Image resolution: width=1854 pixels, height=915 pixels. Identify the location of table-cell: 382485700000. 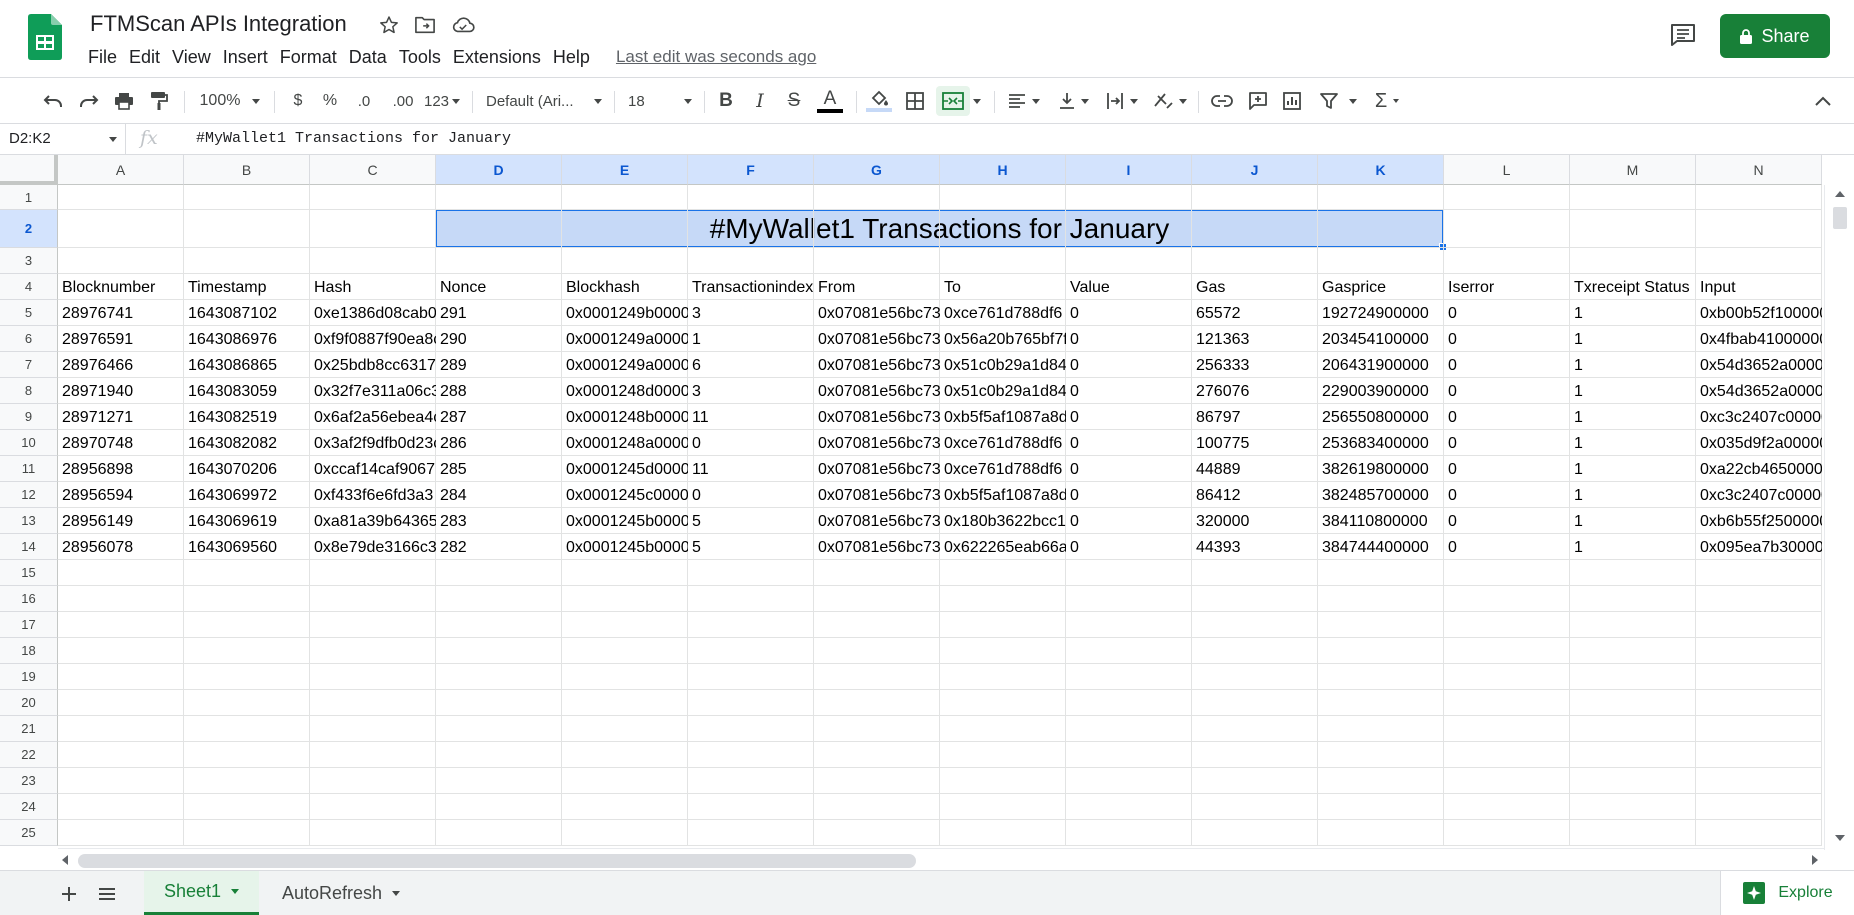
(1381, 496).